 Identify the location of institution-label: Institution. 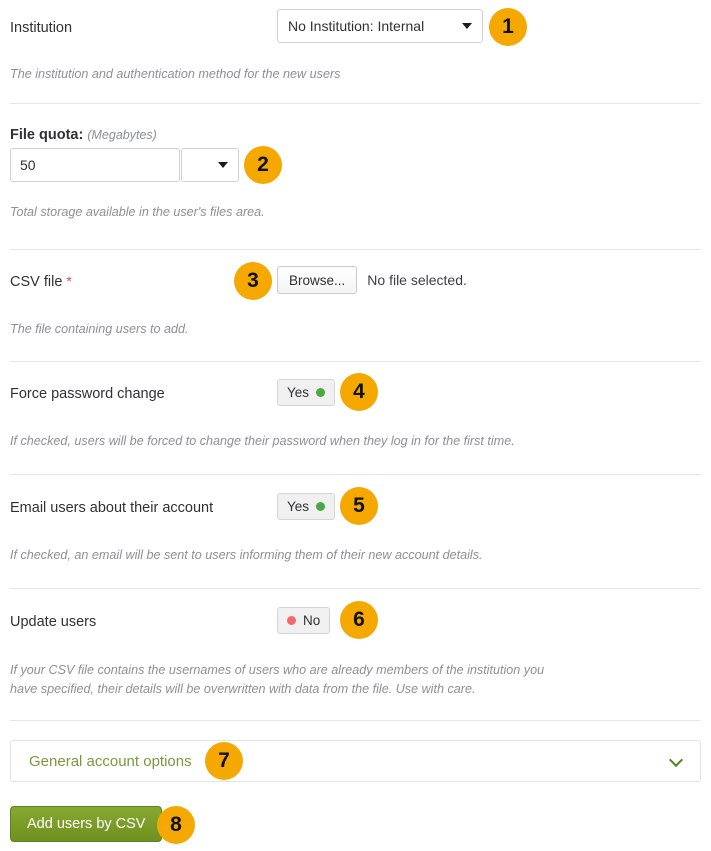
(41, 28).